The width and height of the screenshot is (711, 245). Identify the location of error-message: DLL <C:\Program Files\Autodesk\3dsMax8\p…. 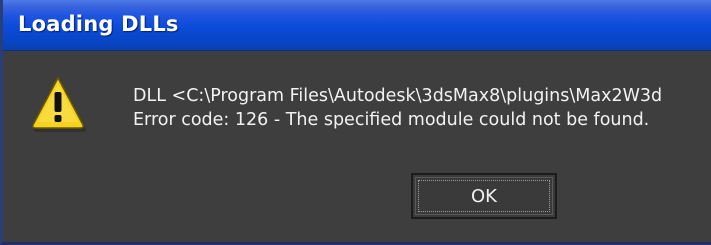
(397, 108).